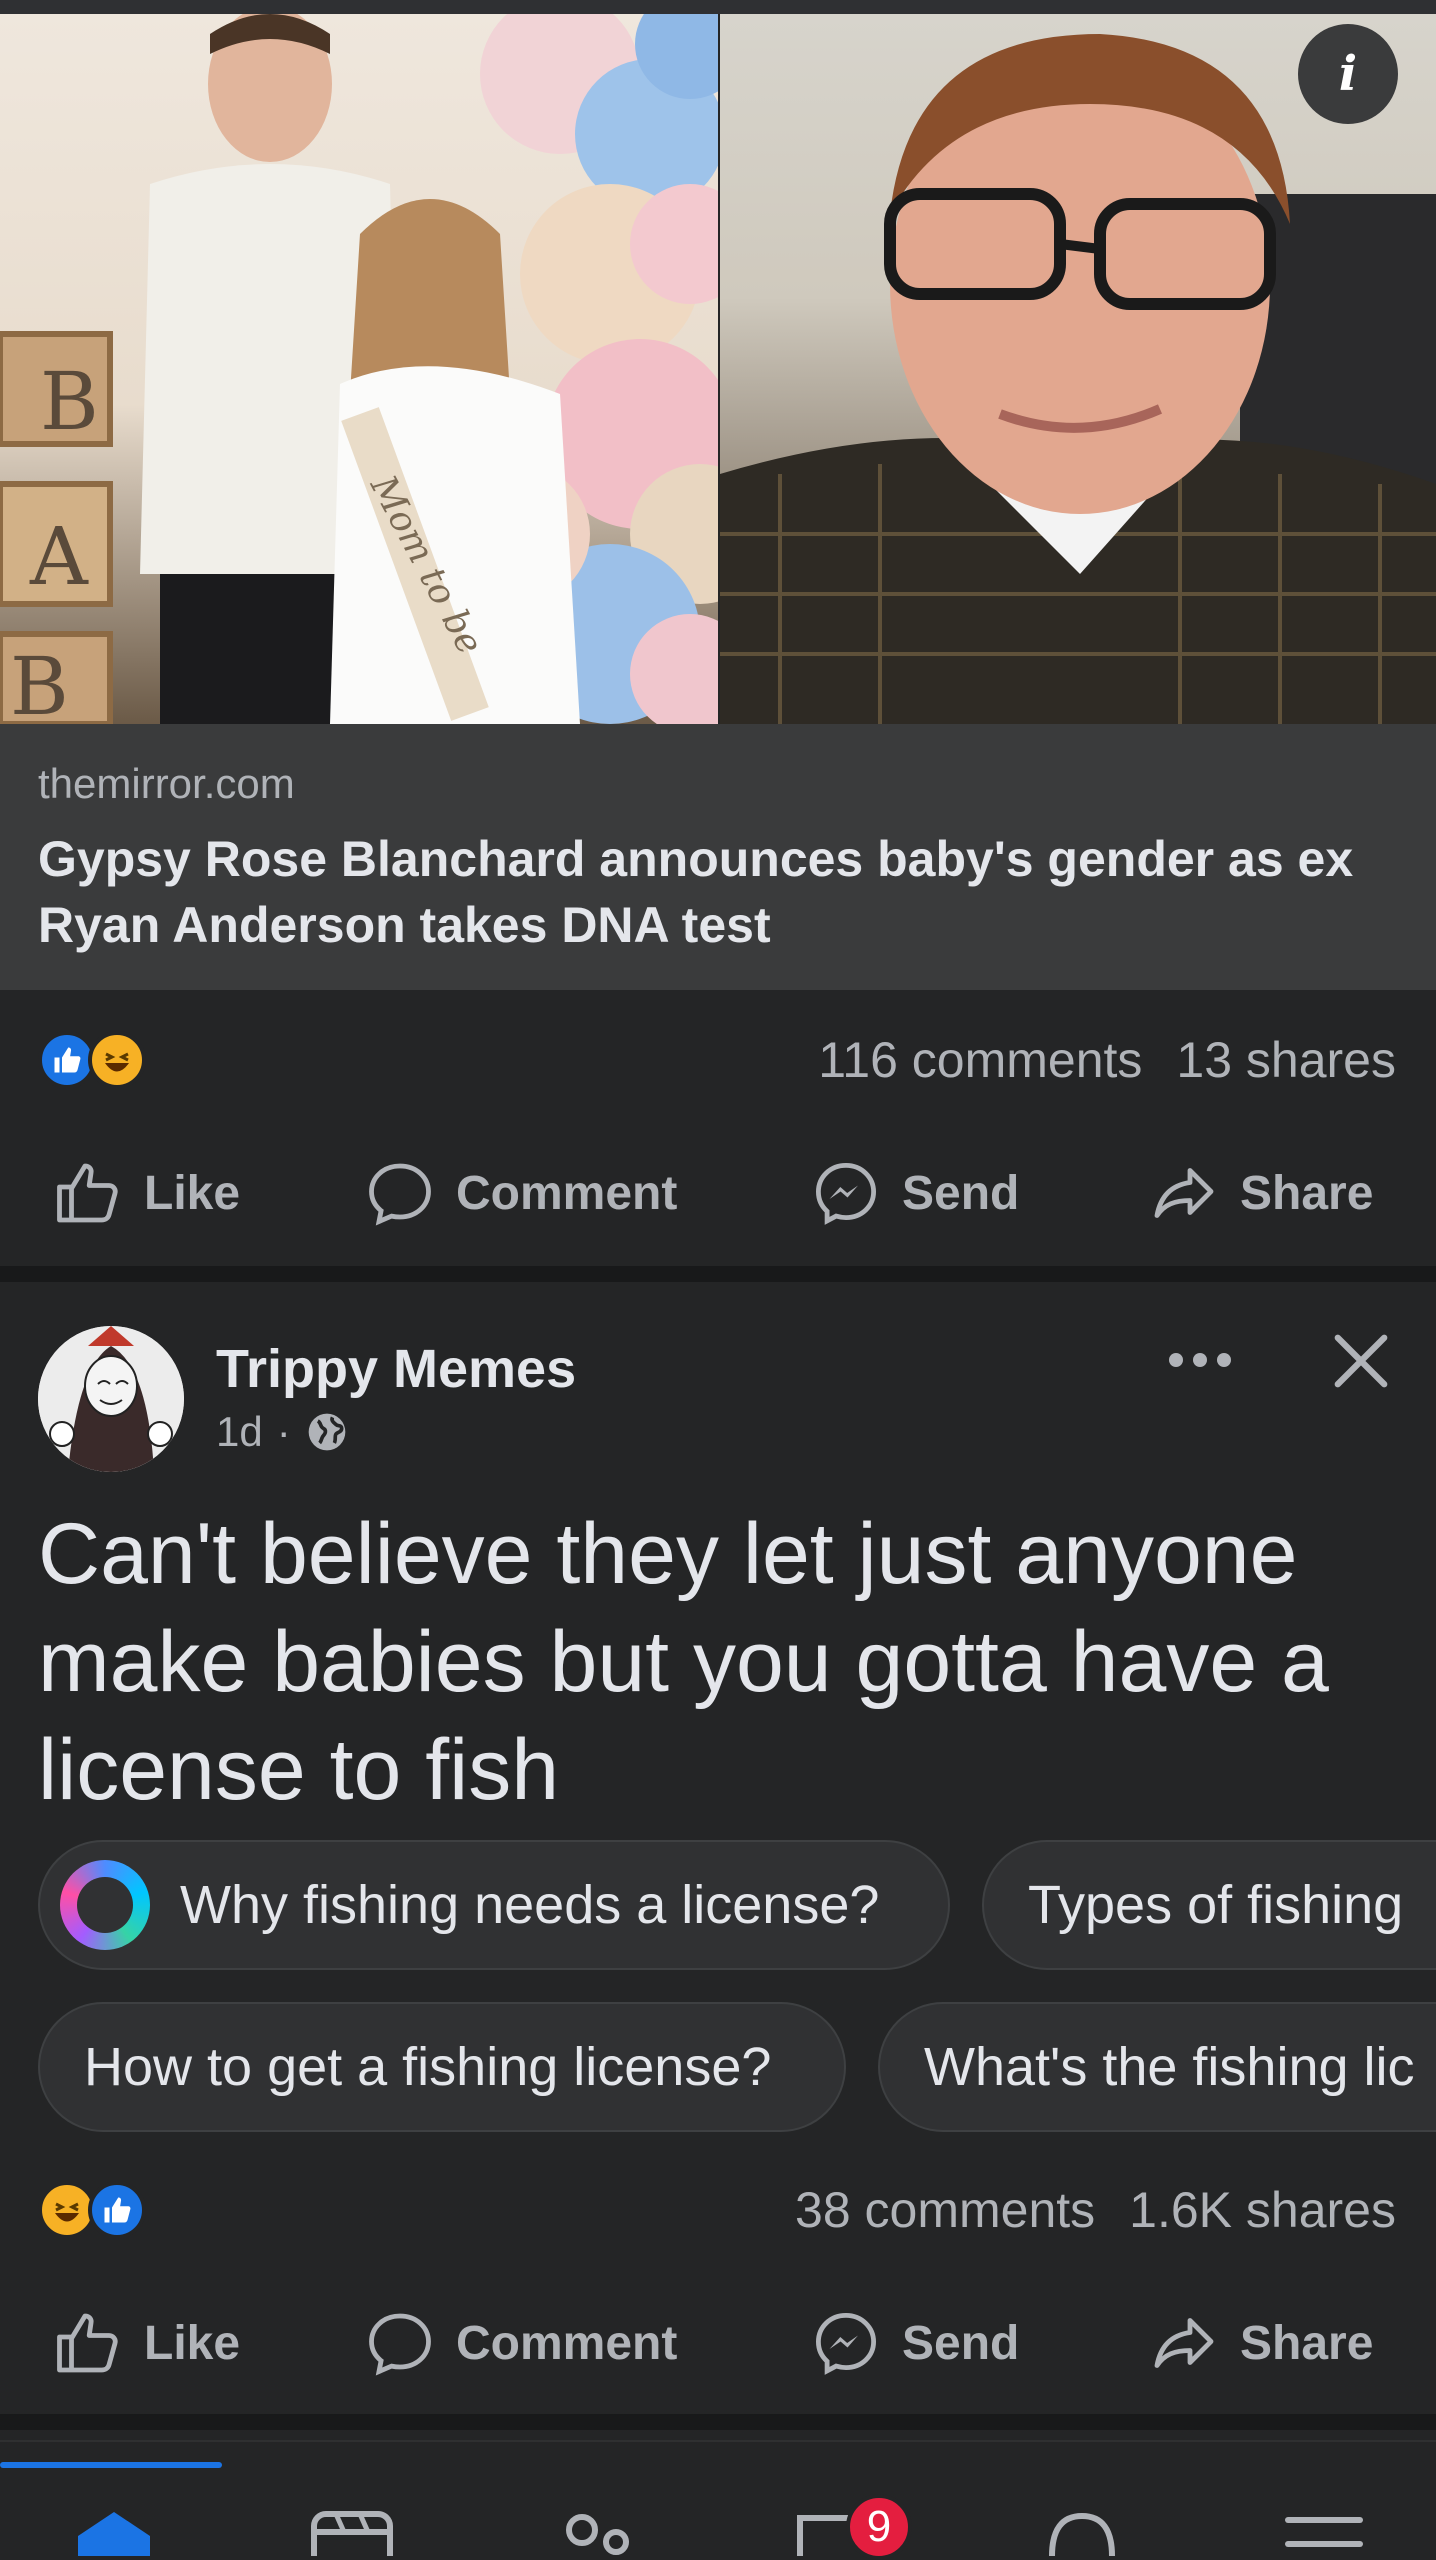  I want to click on page-name: Trippy Memes, so click(396, 1369).